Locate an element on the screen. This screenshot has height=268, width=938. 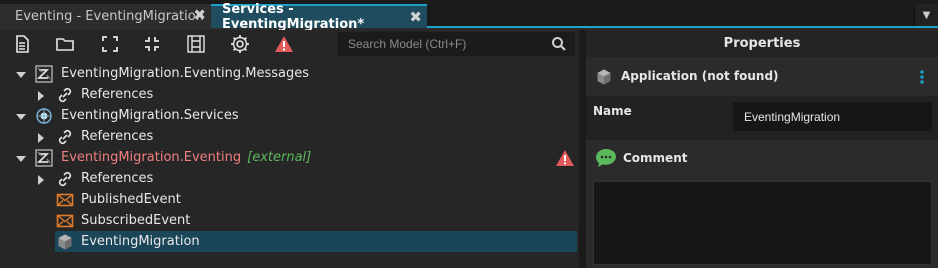
application-label: Application (not found) is located at coordinates (700, 76).